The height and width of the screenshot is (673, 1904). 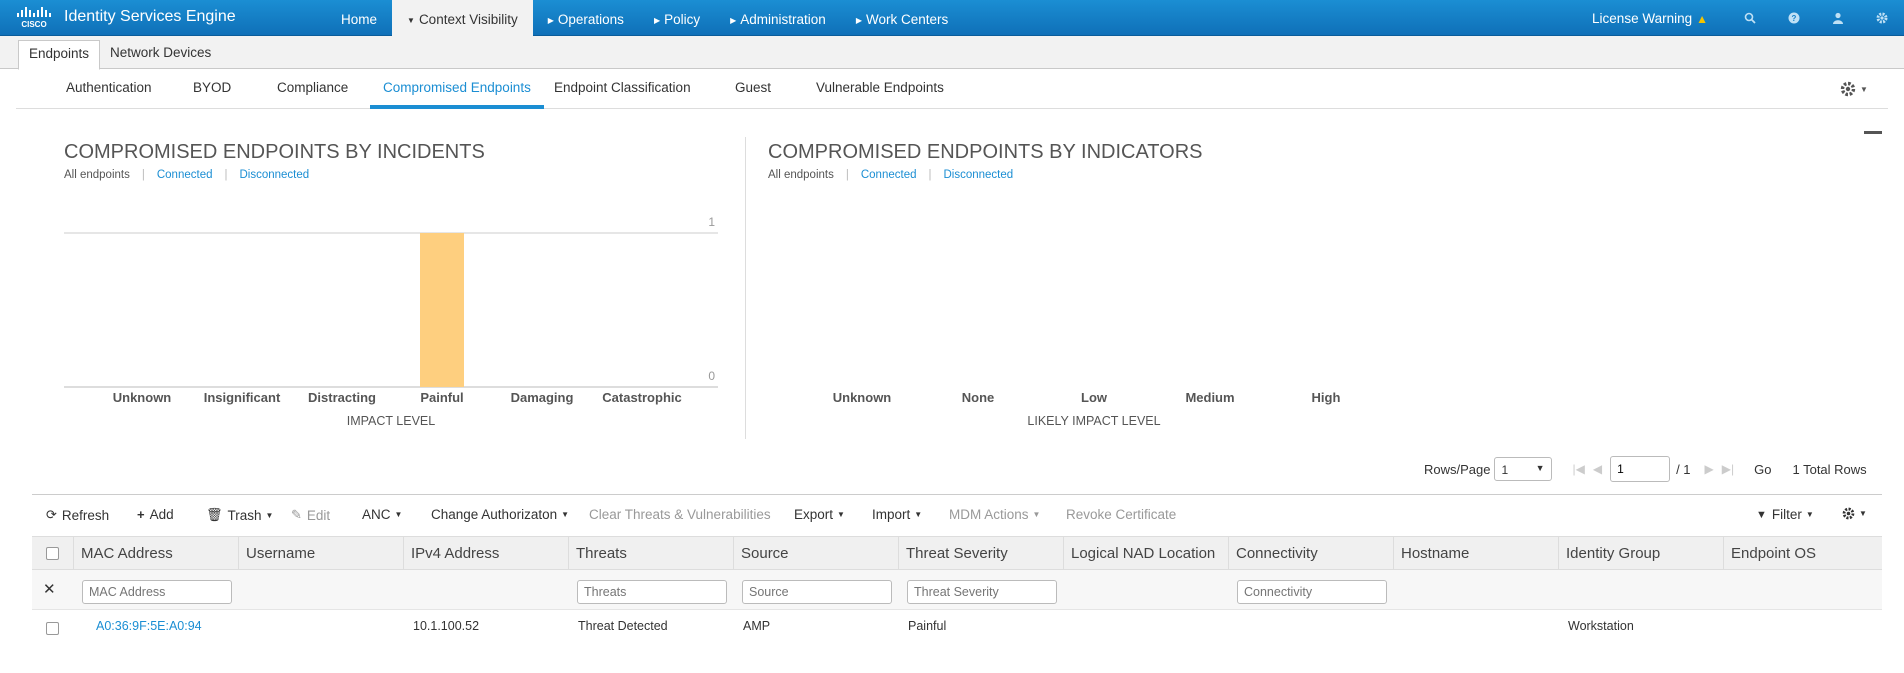 I want to click on source-filter-input, so click(x=817, y=592).